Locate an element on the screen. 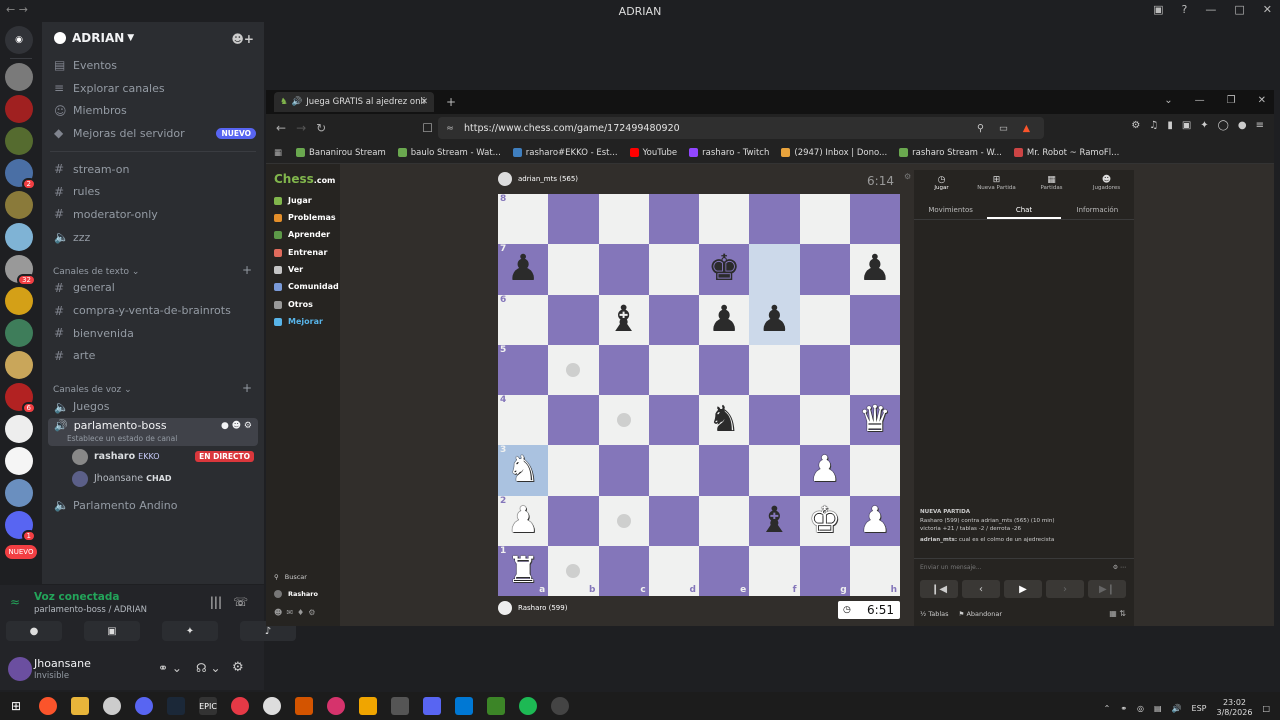 The width and height of the screenshot is (1280, 720). chess-logo: Chess.com is located at coordinates (304, 179).